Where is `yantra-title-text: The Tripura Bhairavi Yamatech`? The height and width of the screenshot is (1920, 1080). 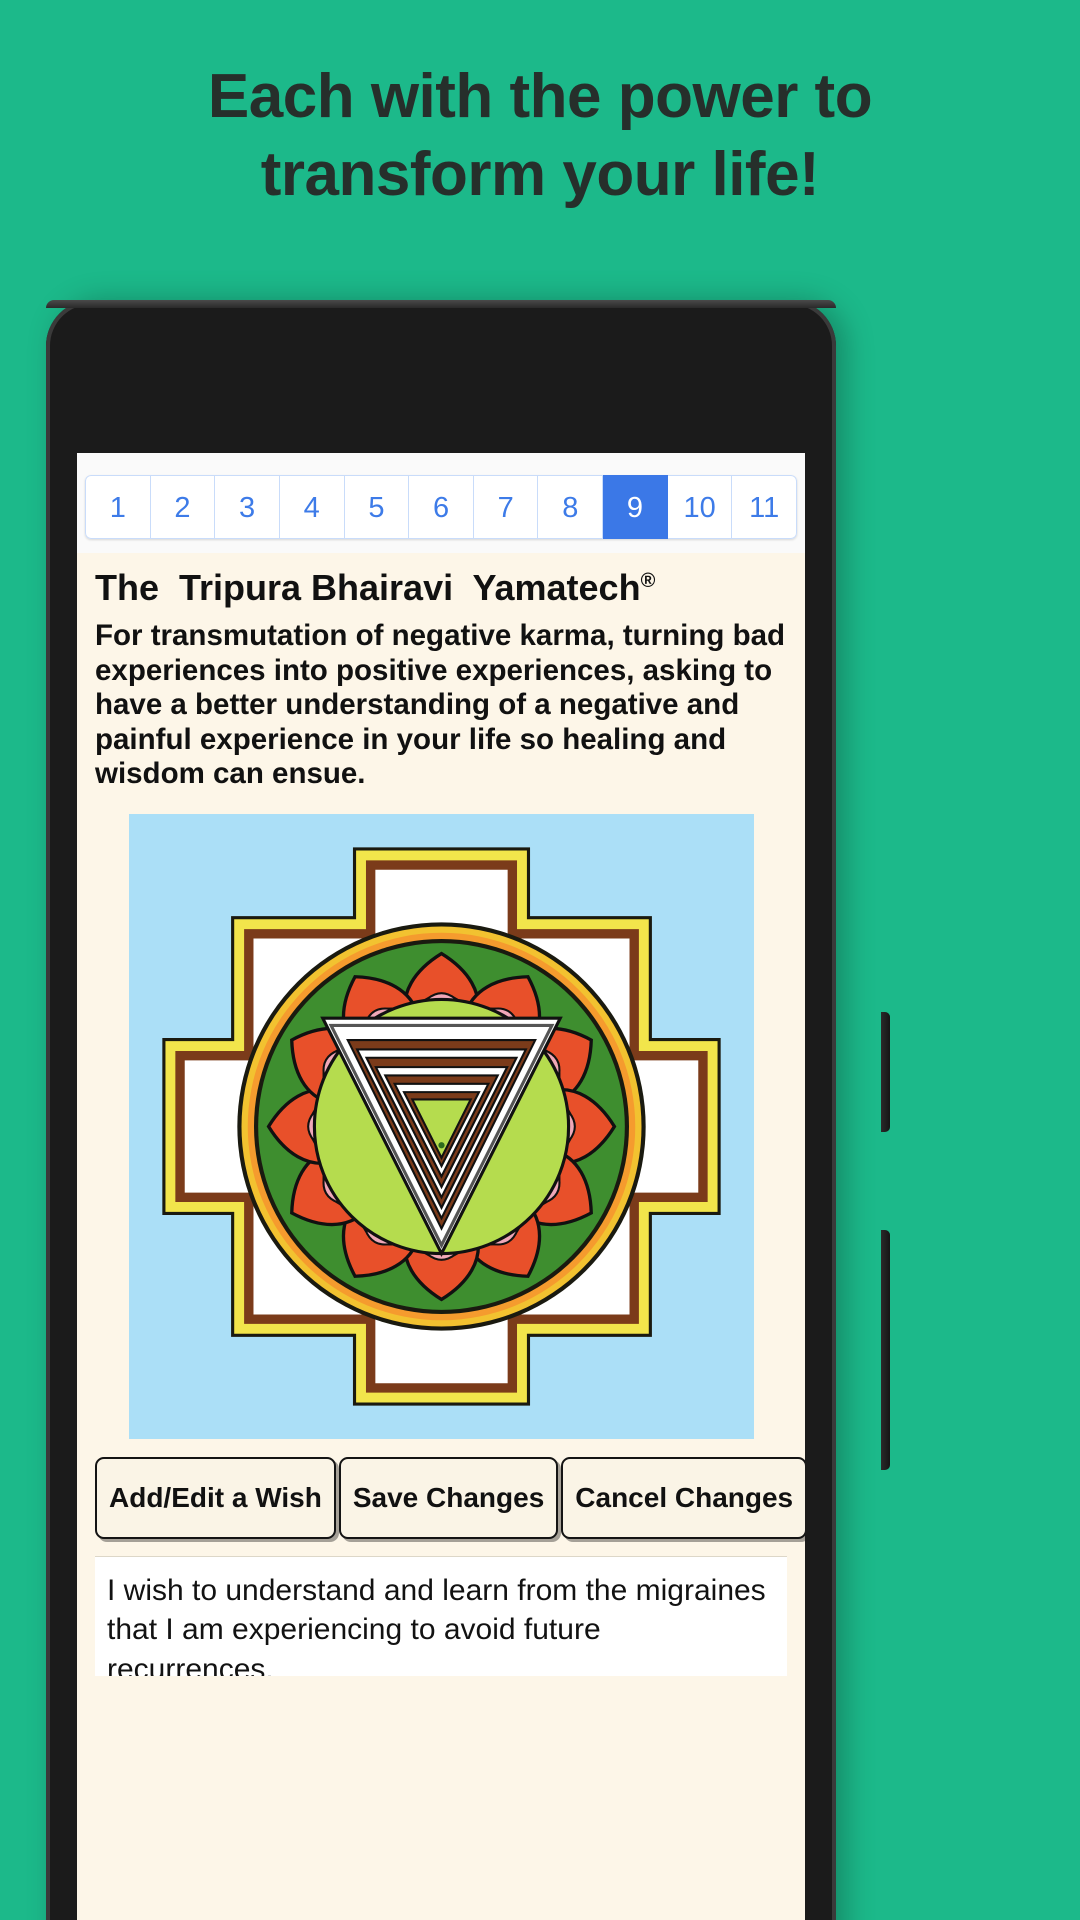
yantra-title-text: The Tripura Bhairavi Yamatech is located at coordinates (368, 587).